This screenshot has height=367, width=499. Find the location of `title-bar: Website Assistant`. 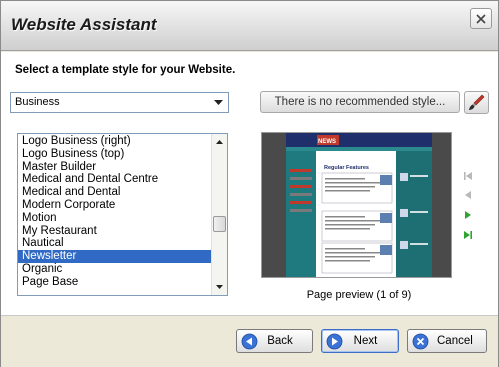

title-bar: Website Assistant is located at coordinates (249, 26).